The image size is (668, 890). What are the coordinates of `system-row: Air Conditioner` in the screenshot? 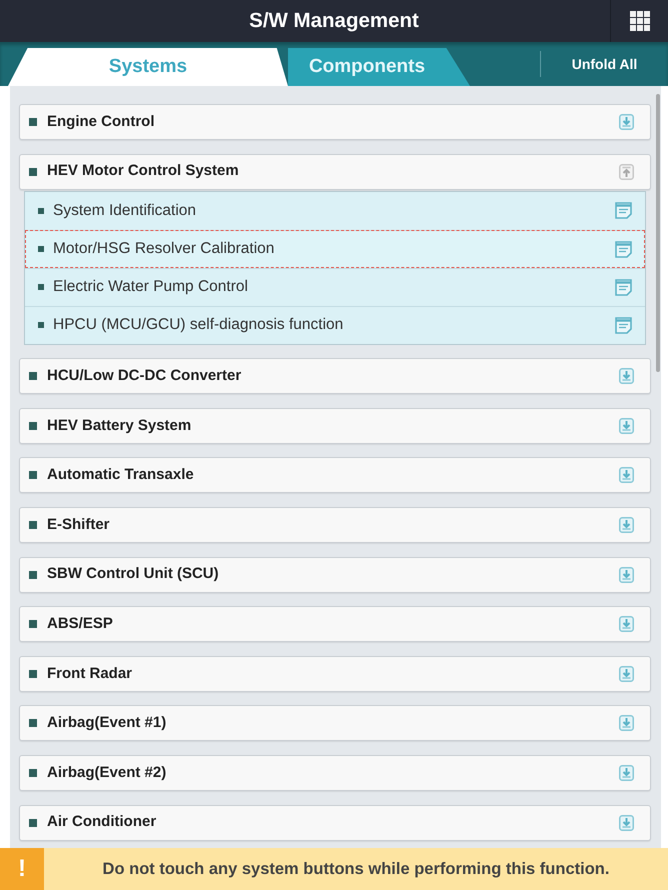 It's located at (335, 822).